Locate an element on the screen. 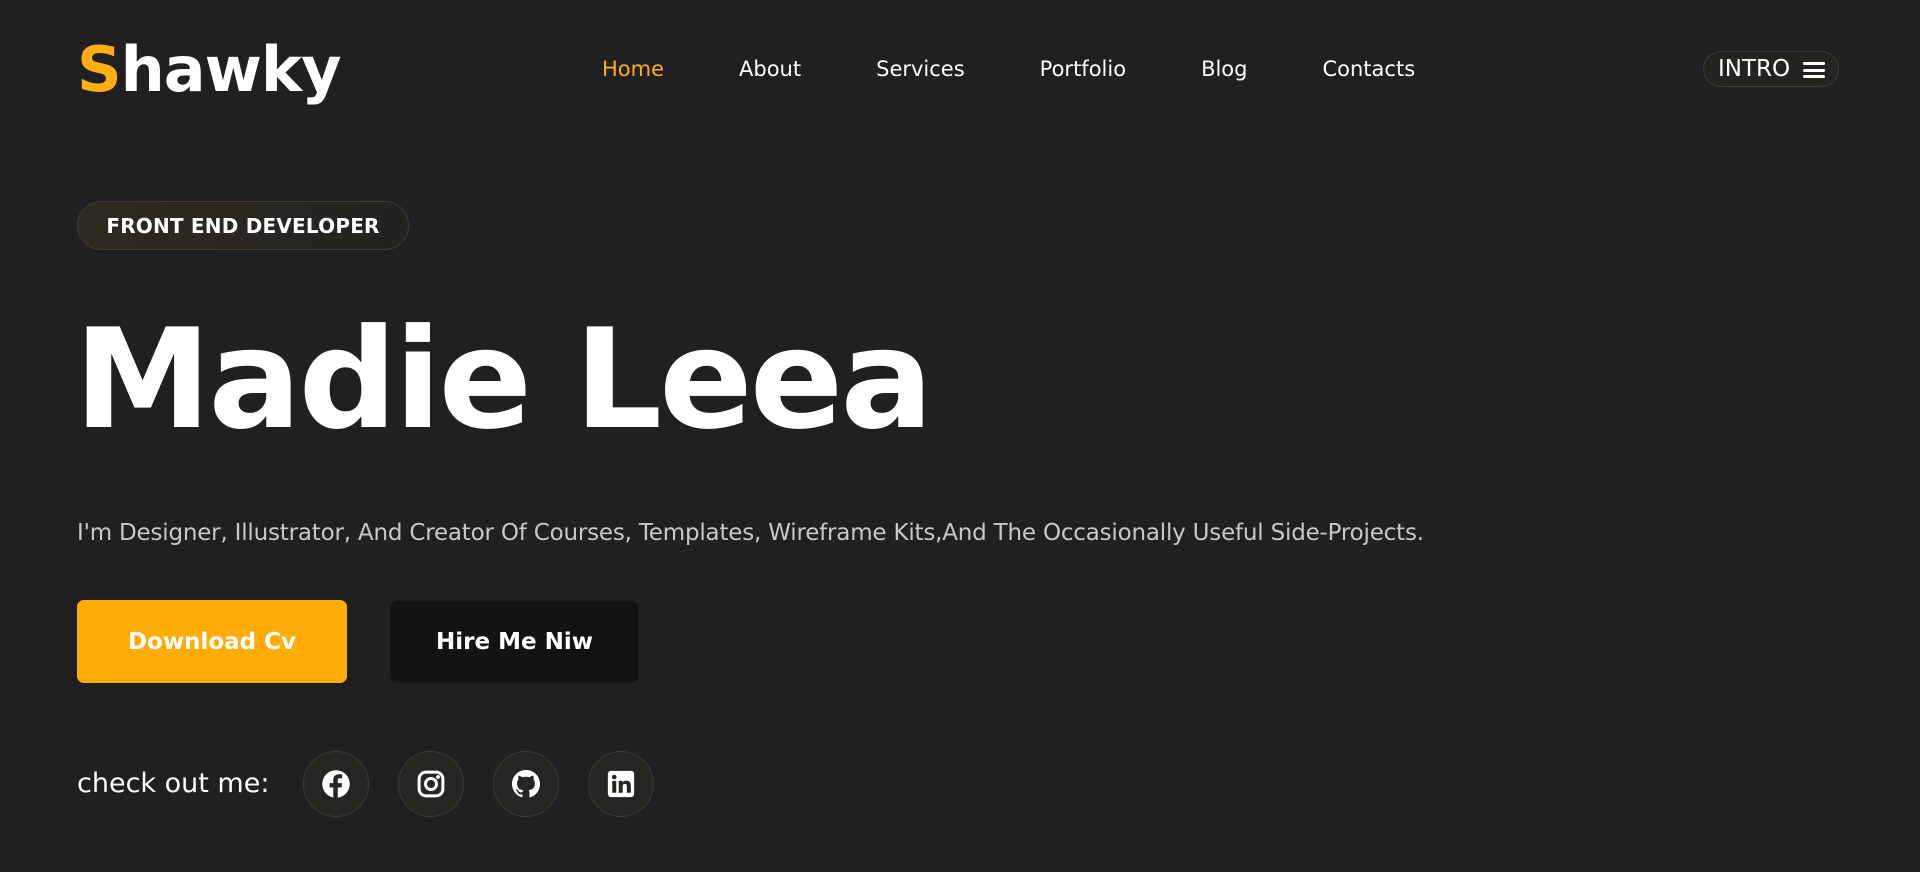 This screenshot has width=1920, height=872. github-icon is located at coordinates (526, 784).